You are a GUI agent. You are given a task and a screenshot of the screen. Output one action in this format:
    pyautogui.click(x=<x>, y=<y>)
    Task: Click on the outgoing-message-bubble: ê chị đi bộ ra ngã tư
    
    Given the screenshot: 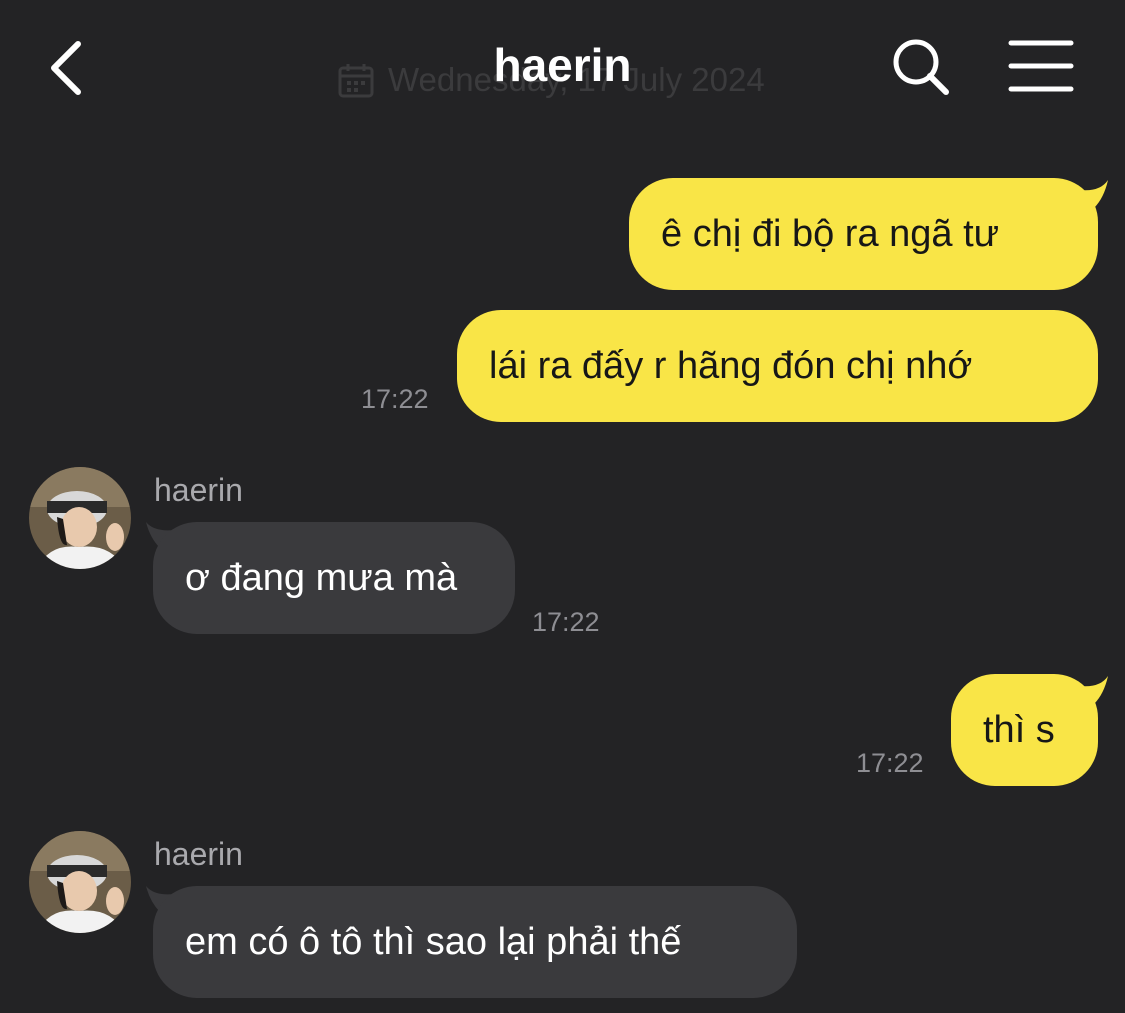 What is the action you would take?
    pyautogui.click(x=863, y=234)
    